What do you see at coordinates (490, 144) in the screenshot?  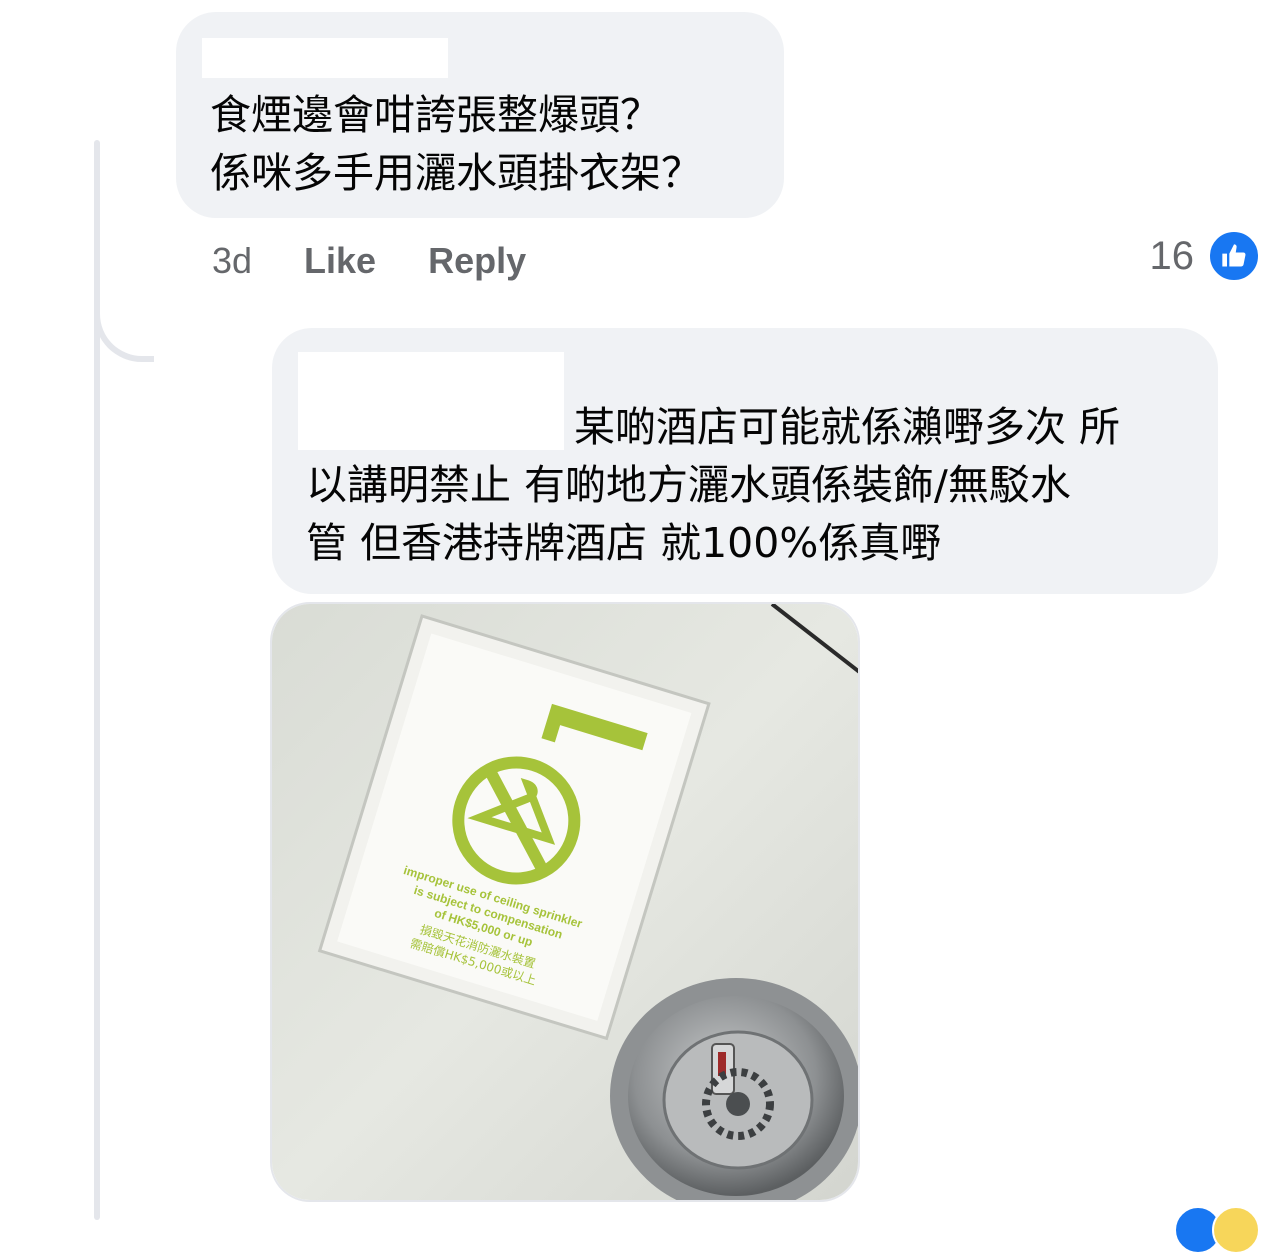 I see `comment-text: 食煙邊會咁誇張整爆頭？ 係咪多手用灑水頭掛衣架？` at bounding box center [490, 144].